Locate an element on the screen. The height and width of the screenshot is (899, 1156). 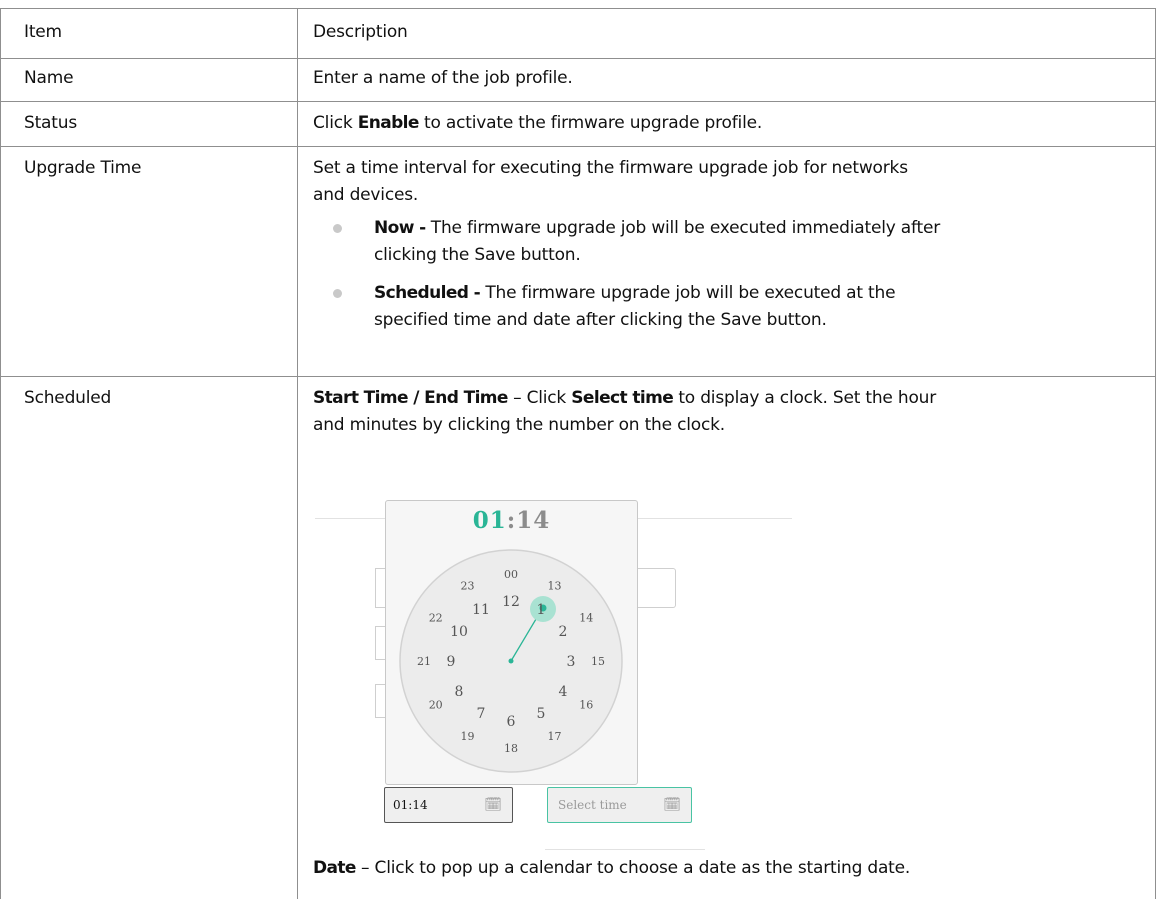
background-field is located at coordinates (655, 588).